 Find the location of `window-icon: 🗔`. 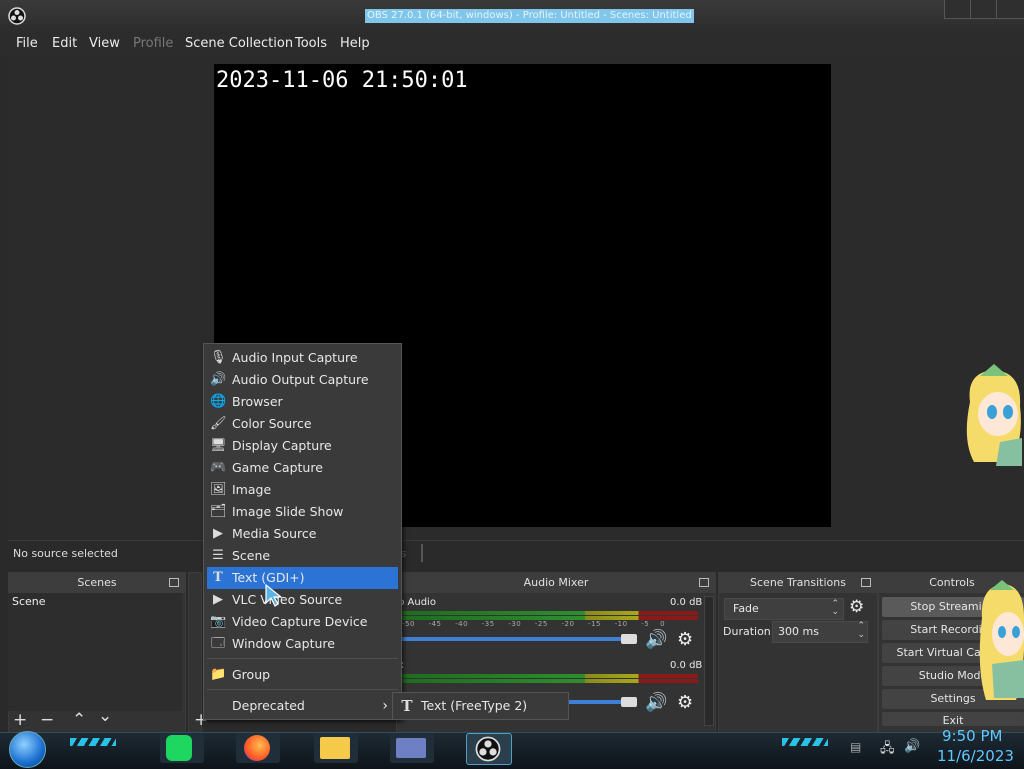

window-icon: 🗔 is located at coordinates (218, 643).